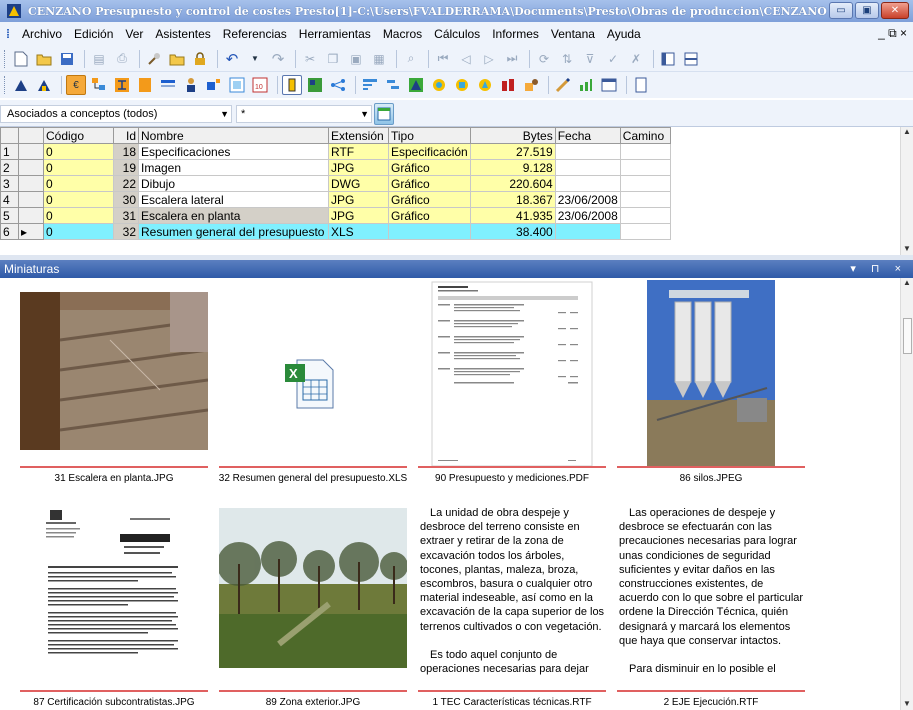  What do you see at coordinates (512, 199) in the screenshot?
I see `cell-bytes: 18.367` at bounding box center [512, 199].